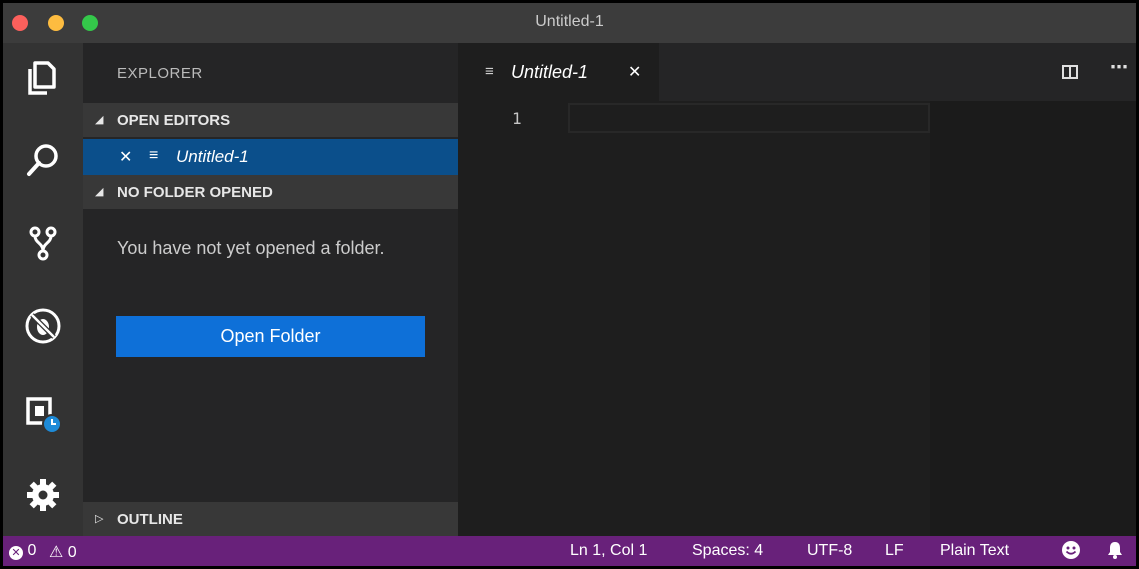  Describe the element at coordinates (195, 192) in the screenshot. I see `no-folder-label: NO FOLDER OPENED` at that location.